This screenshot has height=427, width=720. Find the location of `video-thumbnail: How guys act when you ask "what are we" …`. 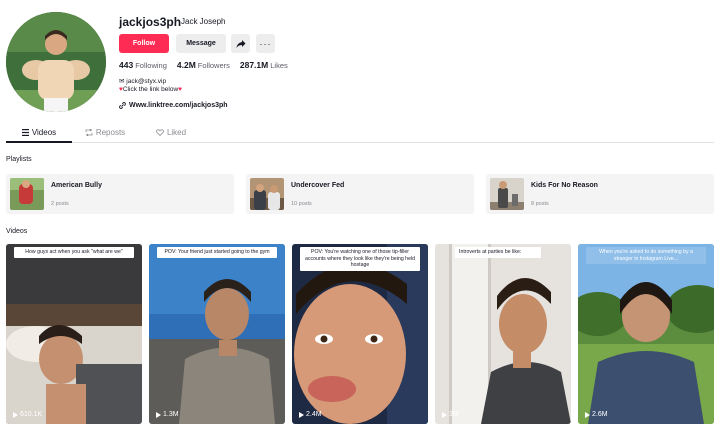

video-thumbnail: How guys act when you ask "what are we" … is located at coordinates (74, 334).